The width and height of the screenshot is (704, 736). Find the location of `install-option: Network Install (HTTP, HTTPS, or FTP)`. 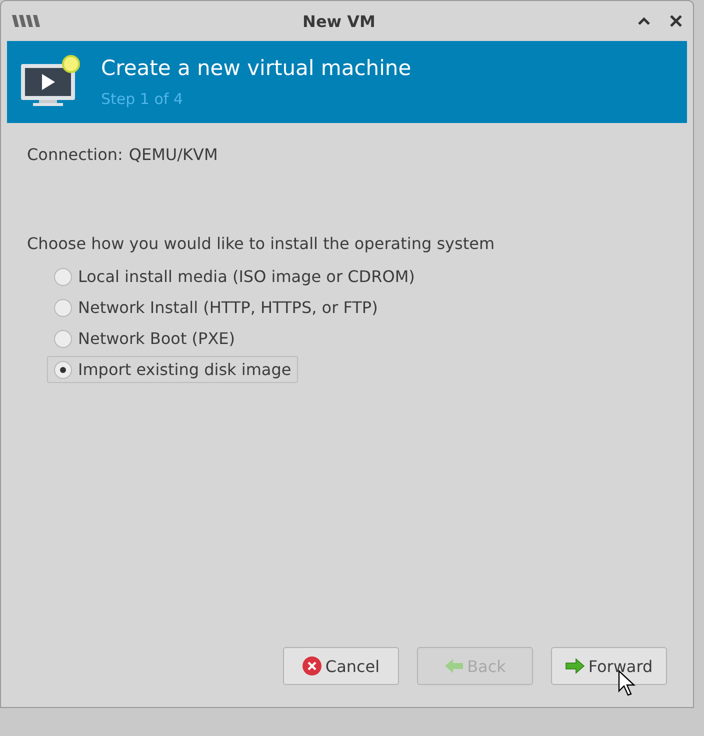

install-option: Network Install (HTTP, HTTPS, or FTP) is located at coordinates (216, 307).